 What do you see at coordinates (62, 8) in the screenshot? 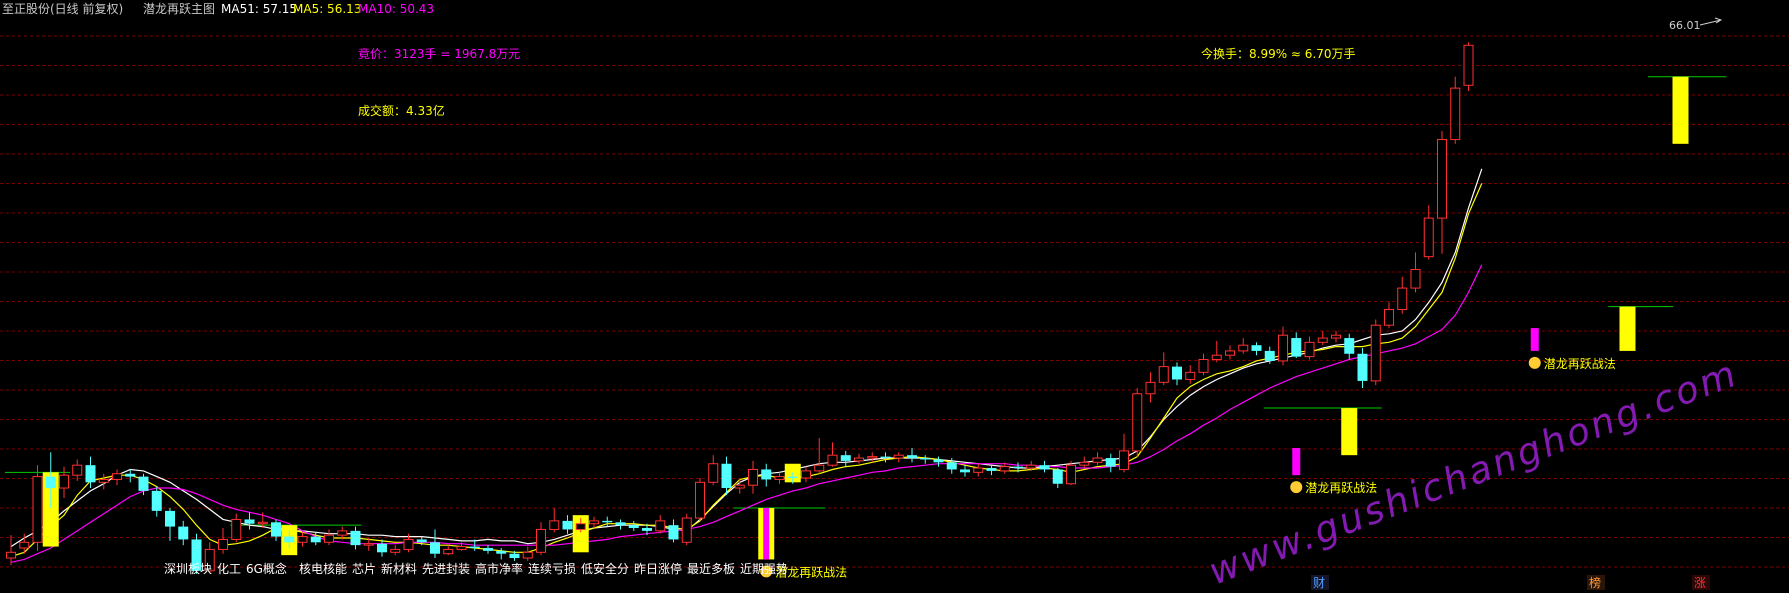
I see `stock-name: 至正股份(日线 前复权)` at bounding box center [62, 8].